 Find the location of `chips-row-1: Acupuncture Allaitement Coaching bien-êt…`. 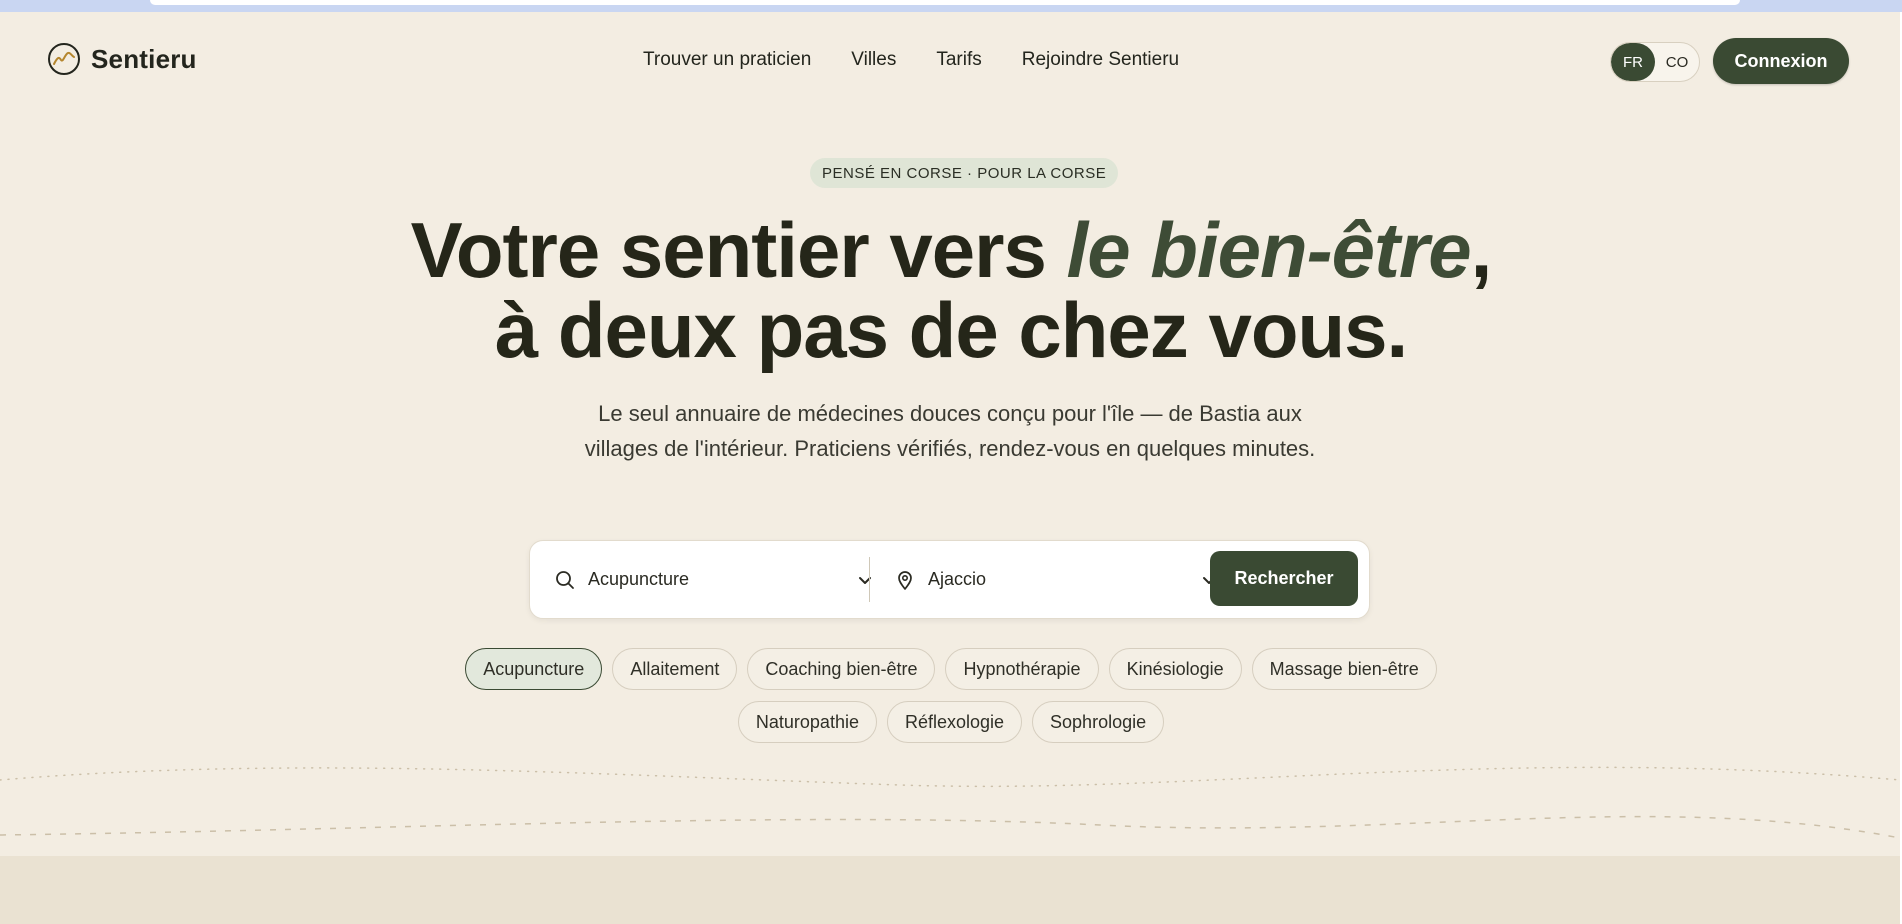

chips-row-1: Acupuncture Allaitement Coaching bien-êt… is located at coordinates (951, 669).